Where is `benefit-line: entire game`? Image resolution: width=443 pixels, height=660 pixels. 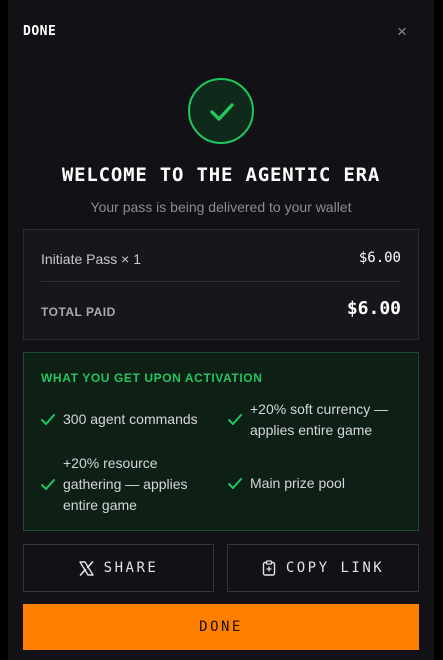 benefit-line: entire game is located at coordinates (100, 505).